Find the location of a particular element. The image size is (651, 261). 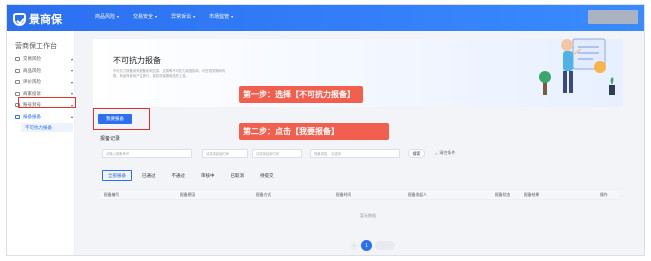

end-date-input: 请选择结束时间 is located at coordinates (277, 153).